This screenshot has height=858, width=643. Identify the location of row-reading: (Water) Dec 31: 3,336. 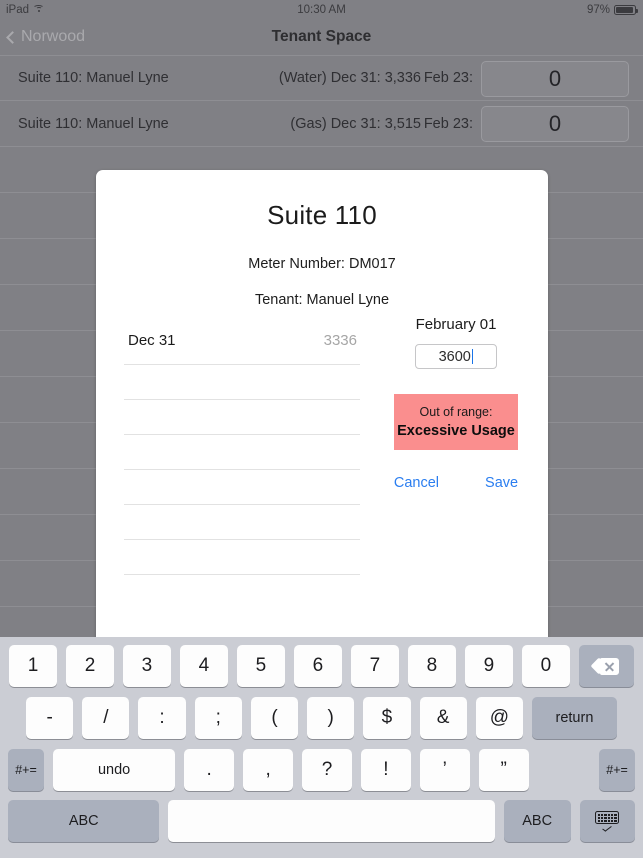
(349, 78).